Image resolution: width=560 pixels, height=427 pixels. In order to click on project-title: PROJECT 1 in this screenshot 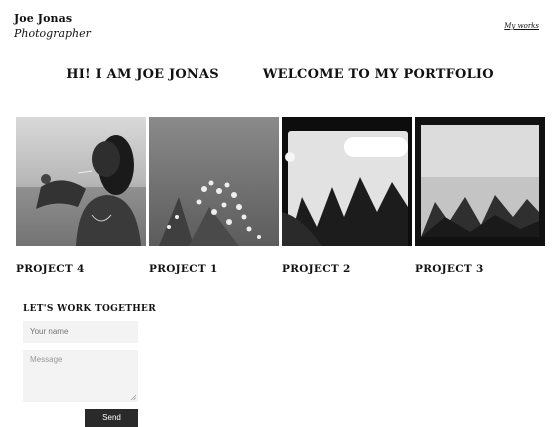, I will do `click(183, 269)`.